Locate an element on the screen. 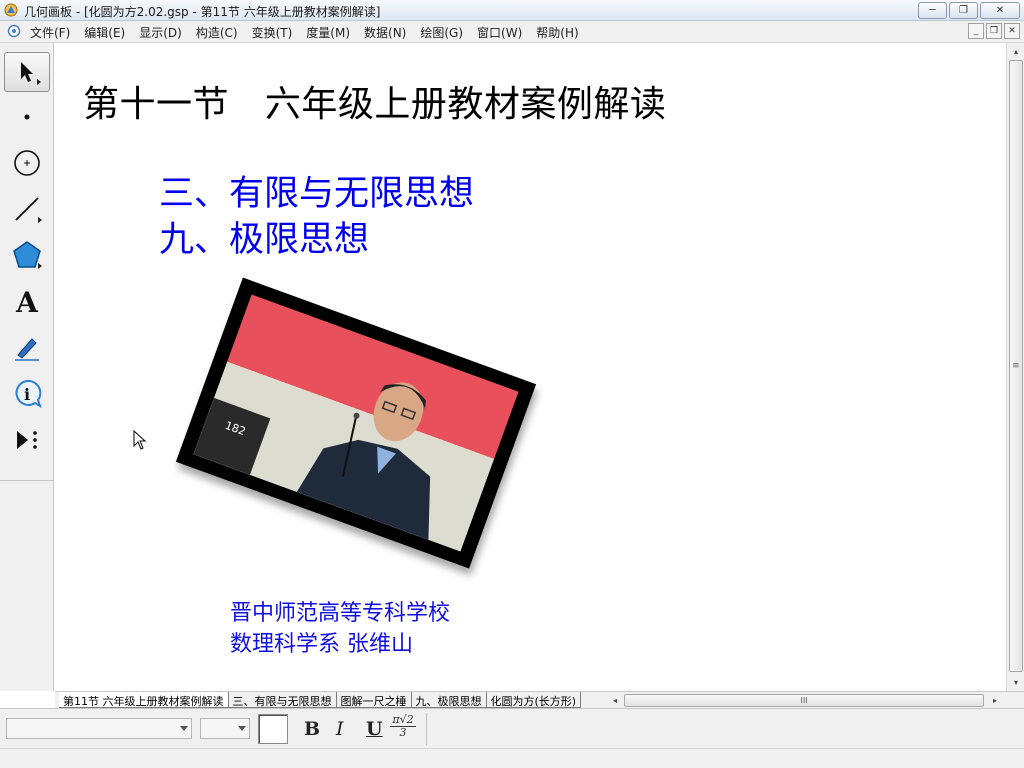  text-tool: A is located at coordinates (27, 302).